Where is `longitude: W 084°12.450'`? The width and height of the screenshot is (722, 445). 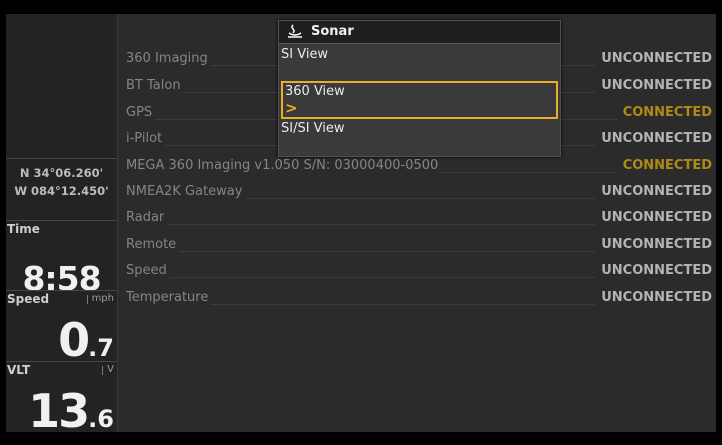
longitude: W 084°12.450' is located at coordinates (61, 191).